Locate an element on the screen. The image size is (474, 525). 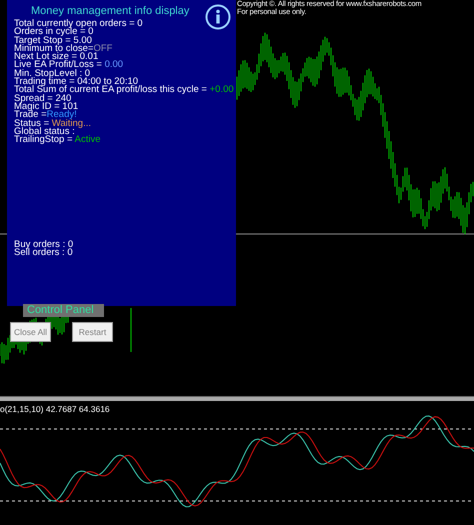
info-line: Next Lot size = 0.01 is located at coordinates (56, 57).